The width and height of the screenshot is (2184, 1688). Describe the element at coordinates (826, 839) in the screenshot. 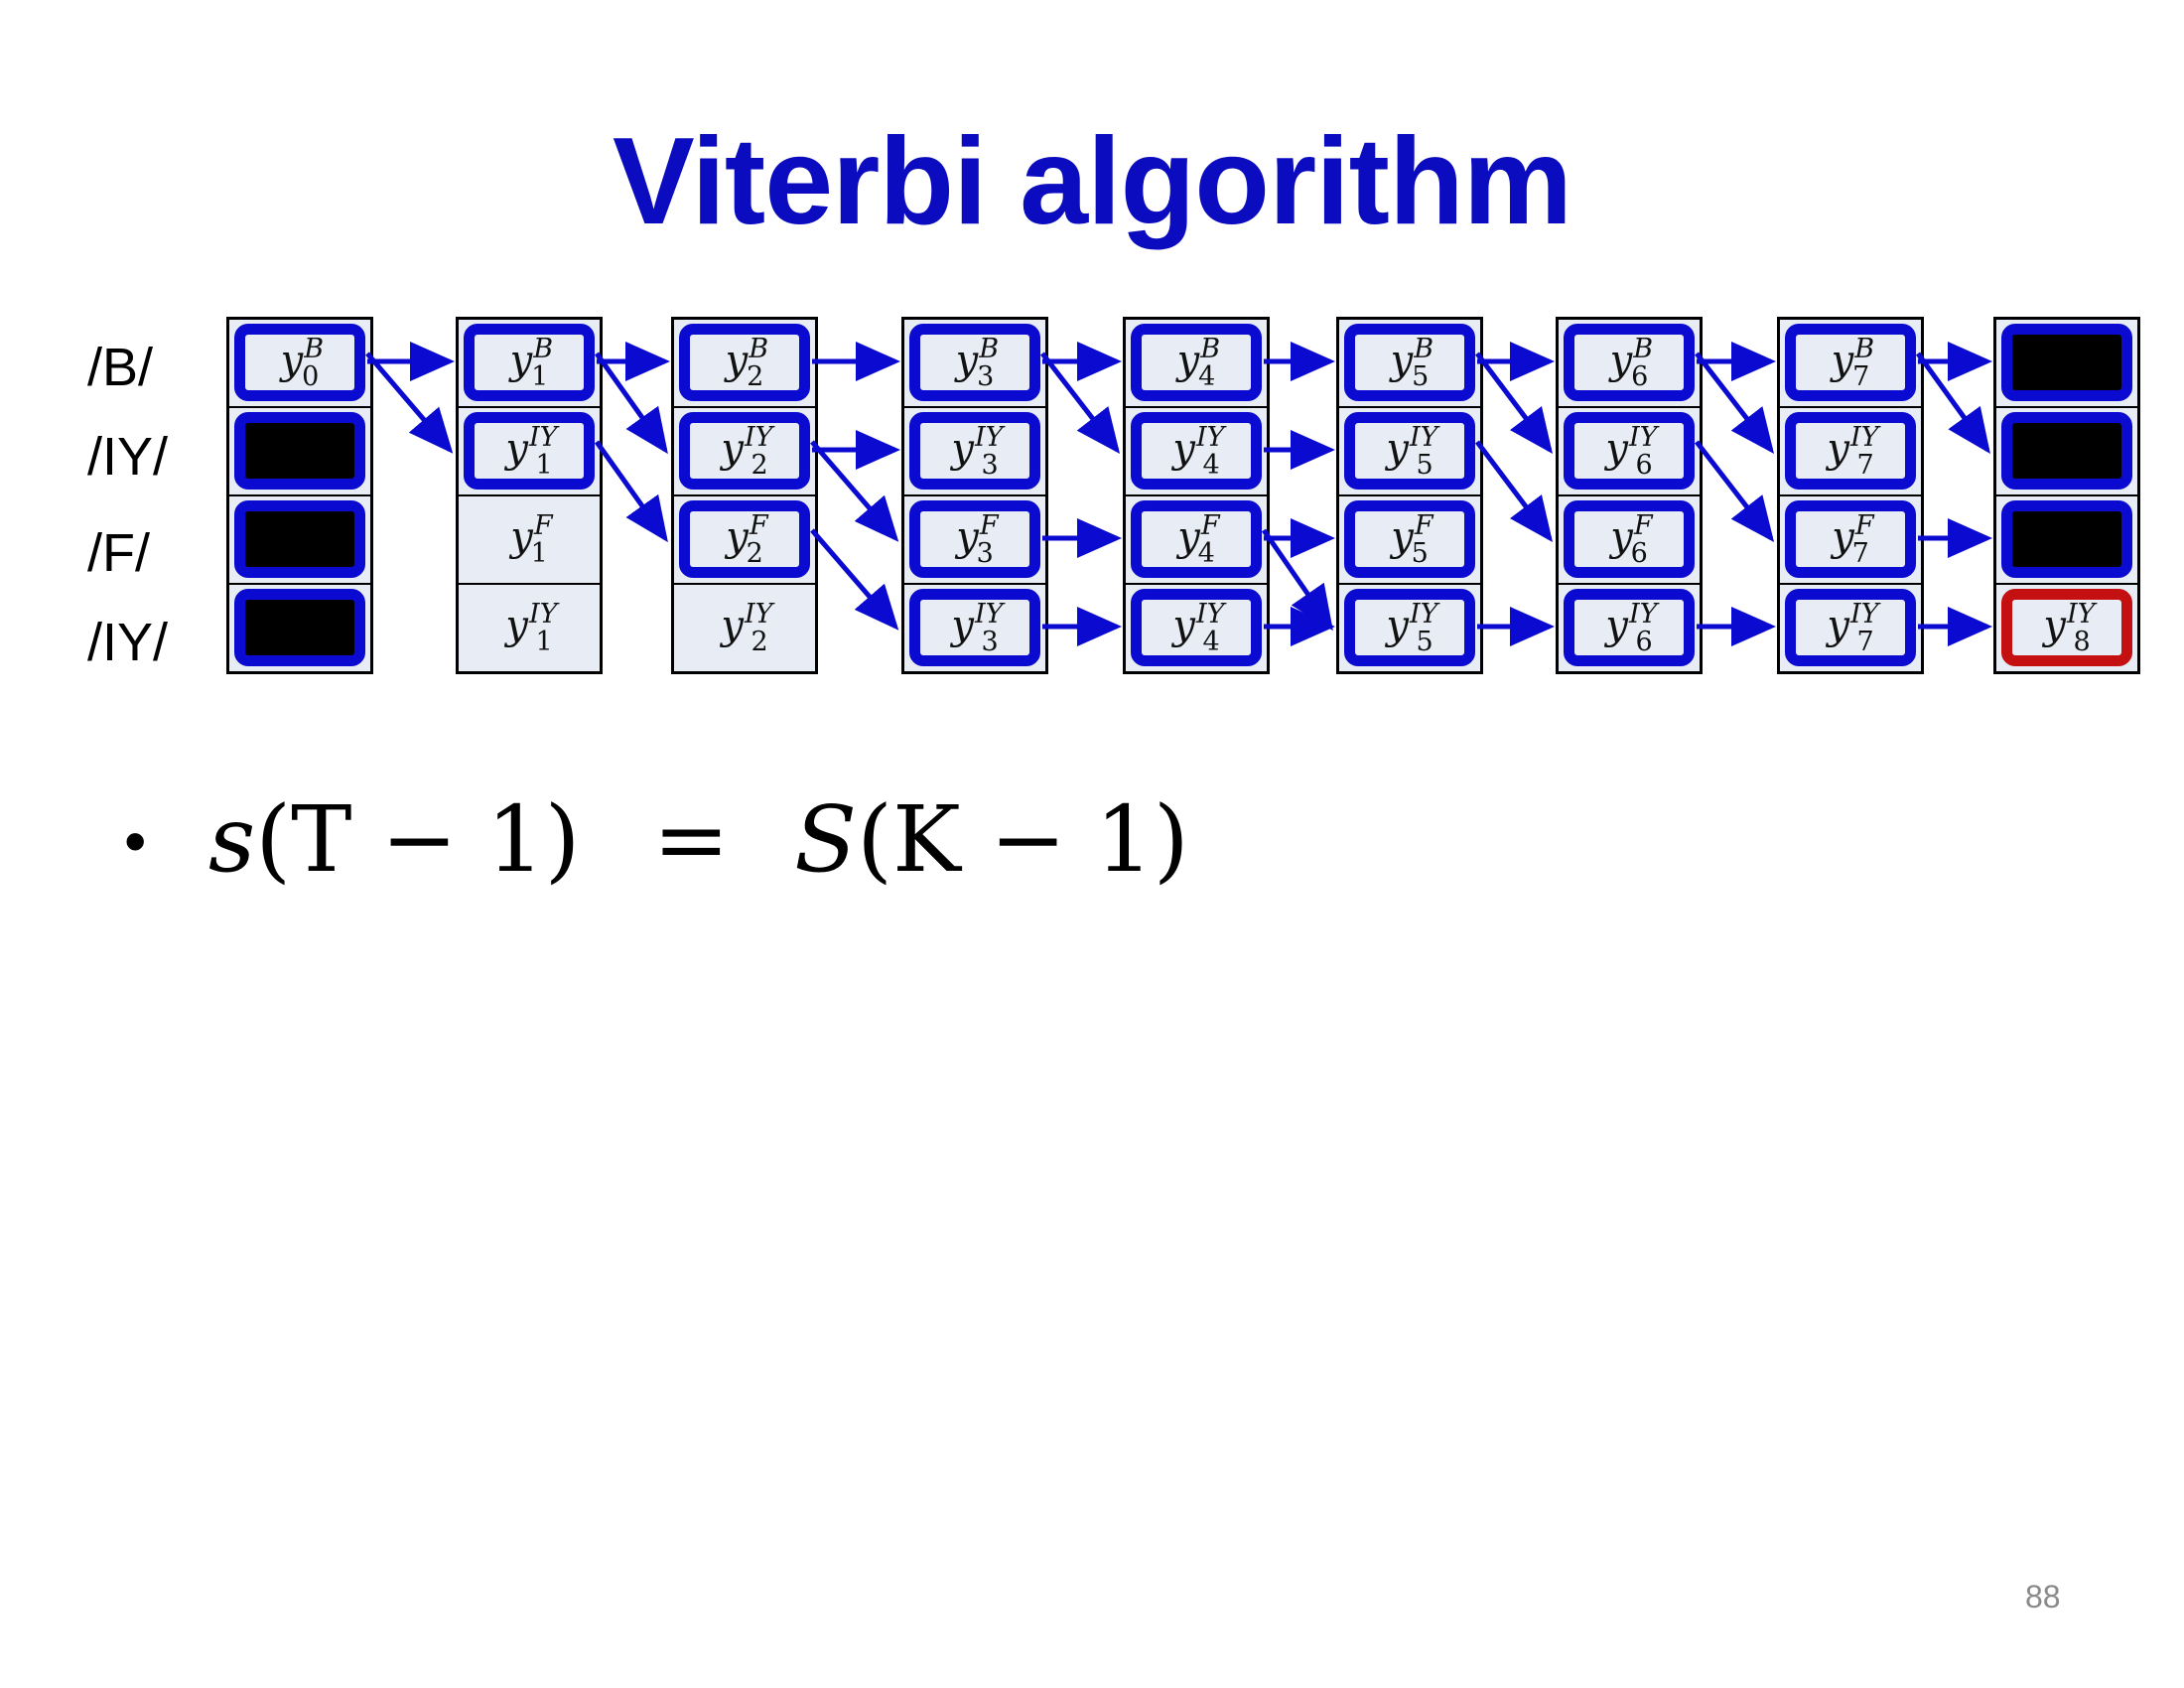

I see `formula-S: S` at that location.